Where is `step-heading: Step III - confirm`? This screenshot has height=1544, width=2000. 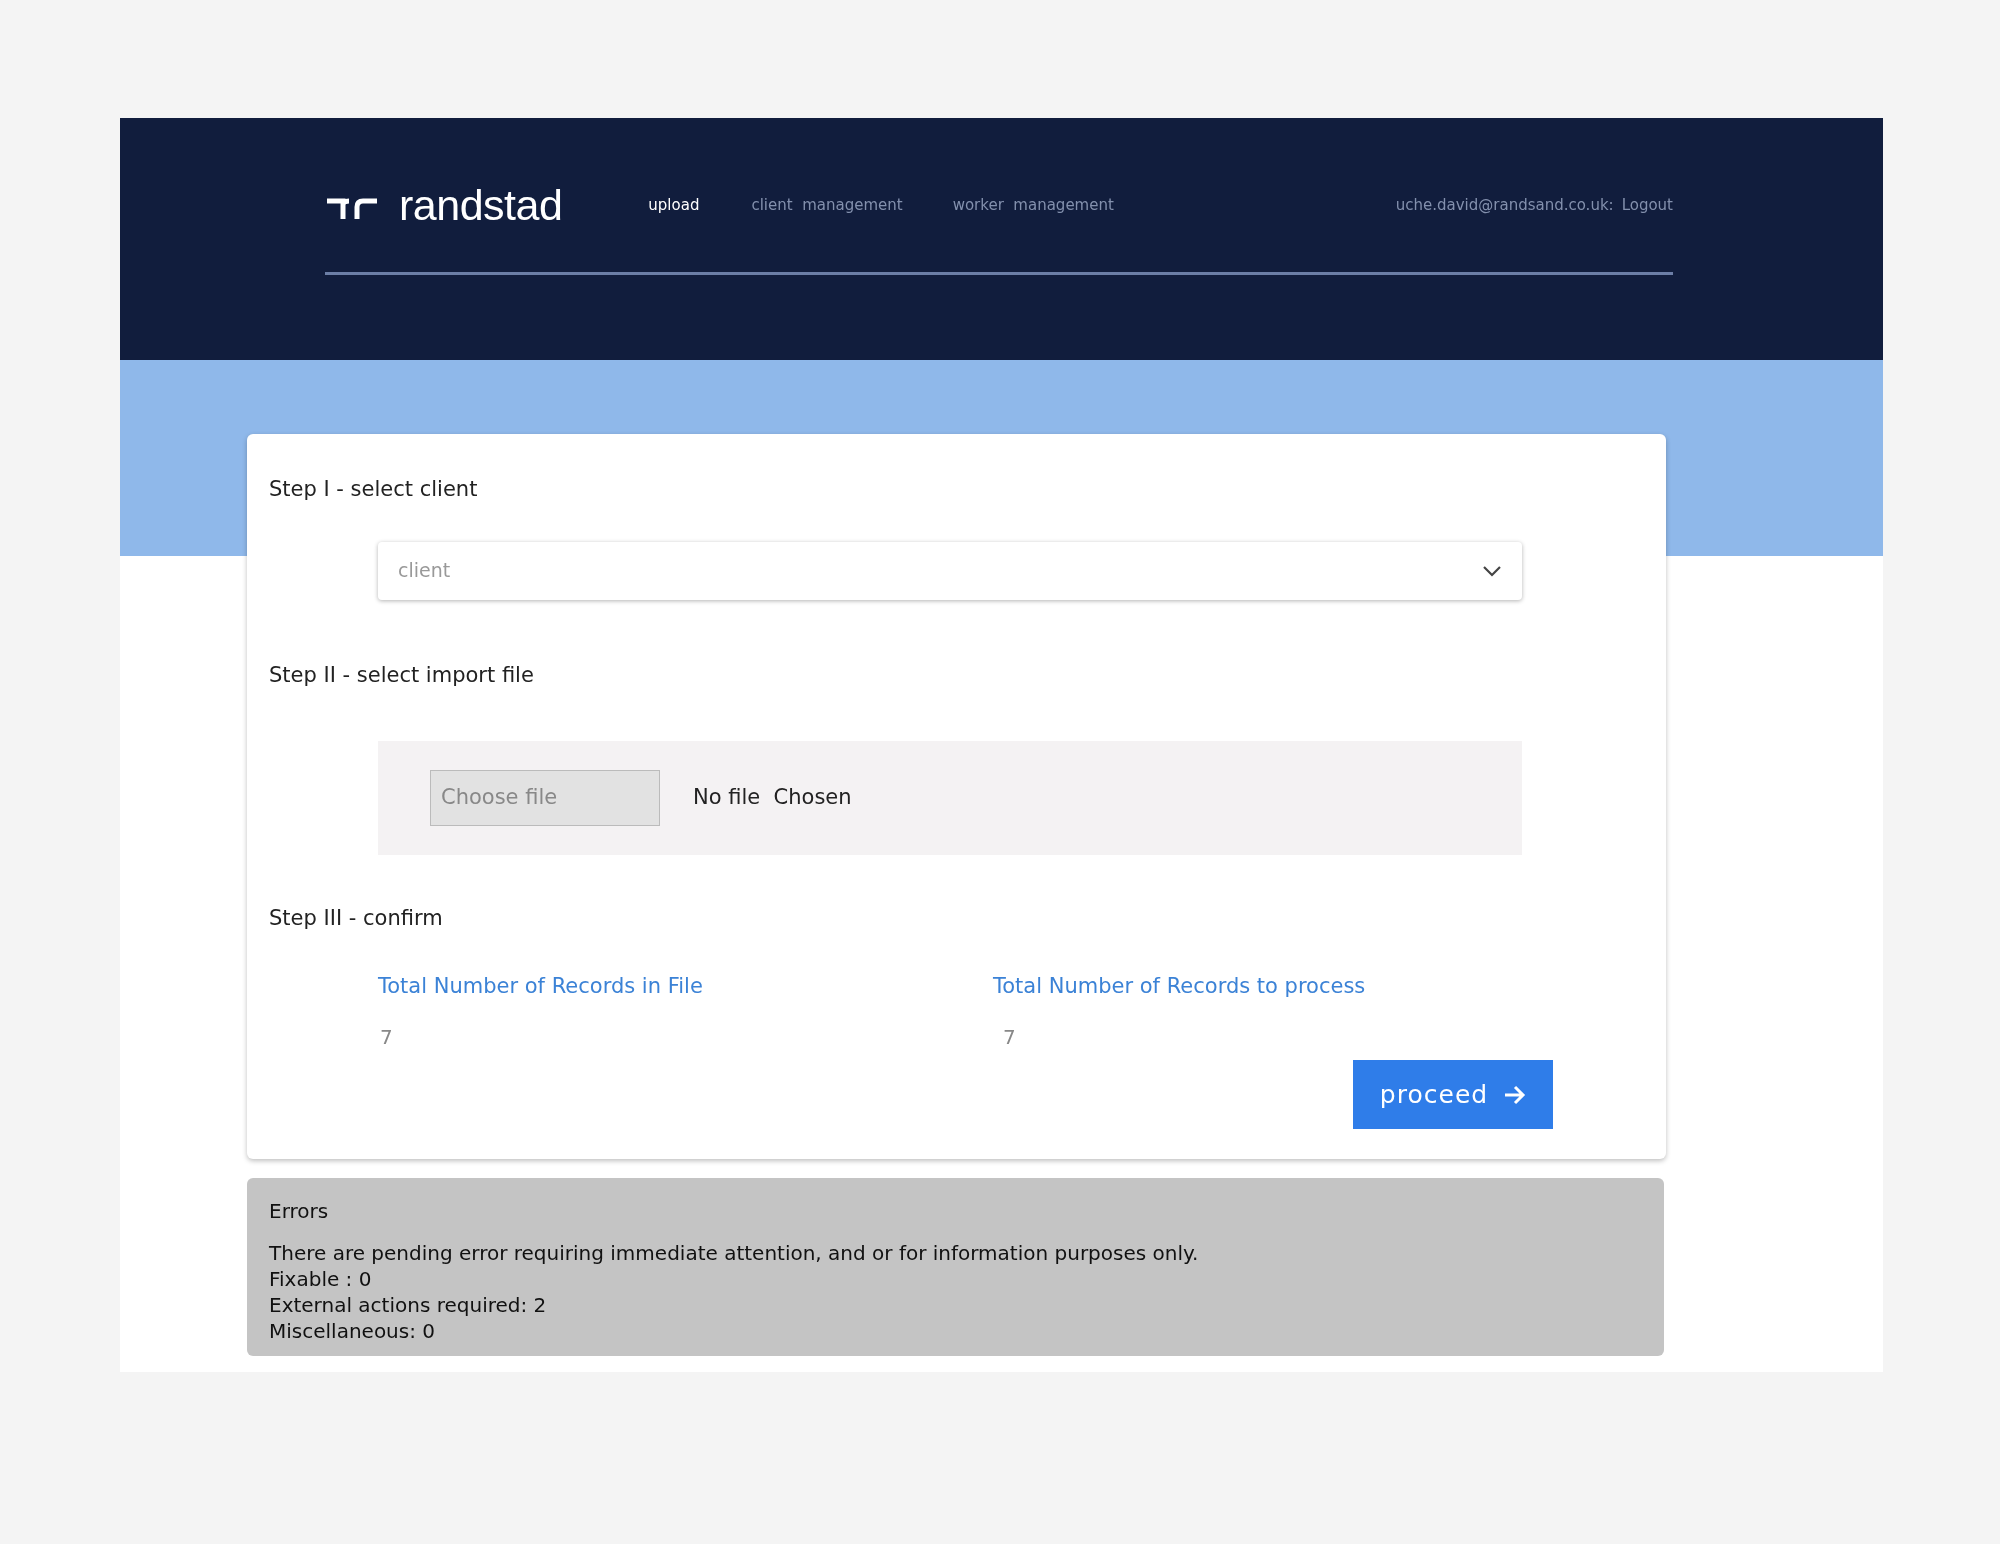 step-heading: Step III - confirm is located at coordinates (356, 918).